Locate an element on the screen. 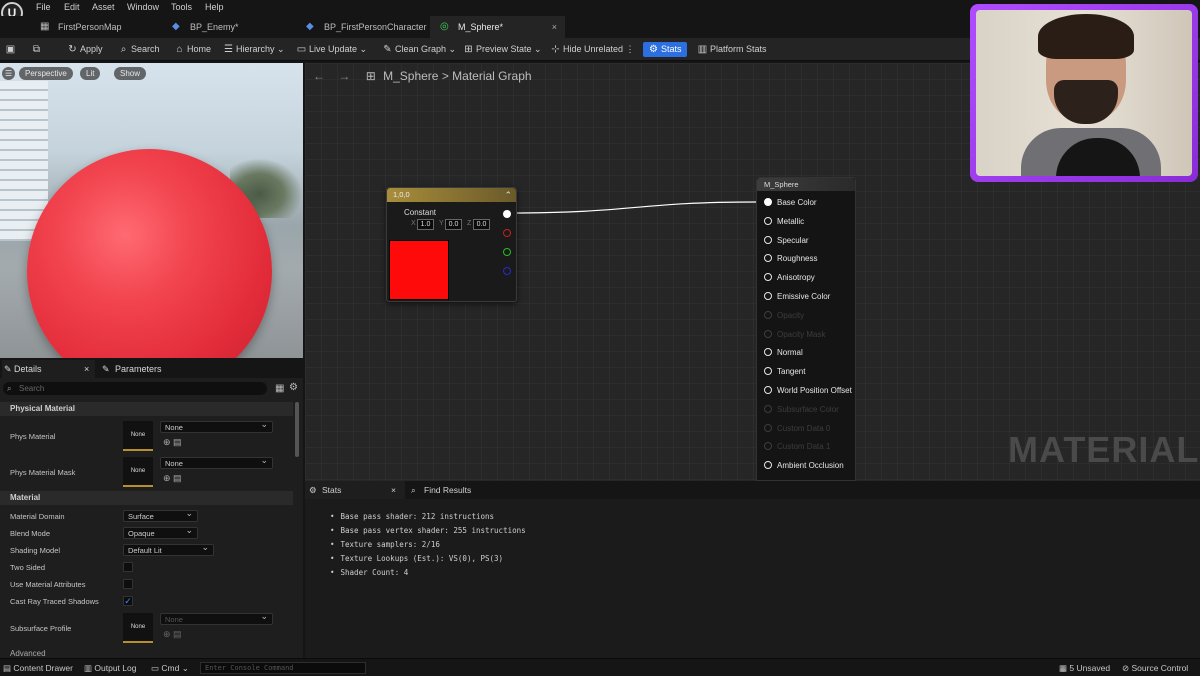 The width and height of the screenshot is (1200, 676). subsurface-profile-thumbnail: None is located at coordinates (138, 628).